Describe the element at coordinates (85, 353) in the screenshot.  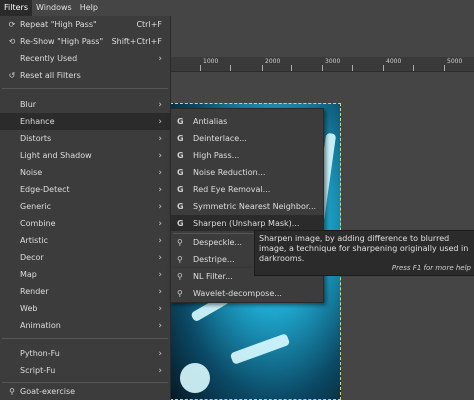
I see `menu-item-python-fu: Python-Fu ›` at that location.